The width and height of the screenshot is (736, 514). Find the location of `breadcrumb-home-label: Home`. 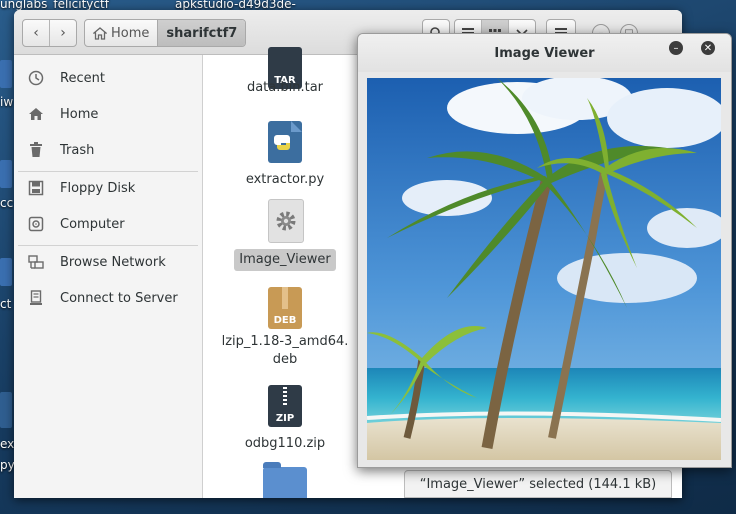

breadcrumb-home-label: Home is located at coordinates (130, 33).